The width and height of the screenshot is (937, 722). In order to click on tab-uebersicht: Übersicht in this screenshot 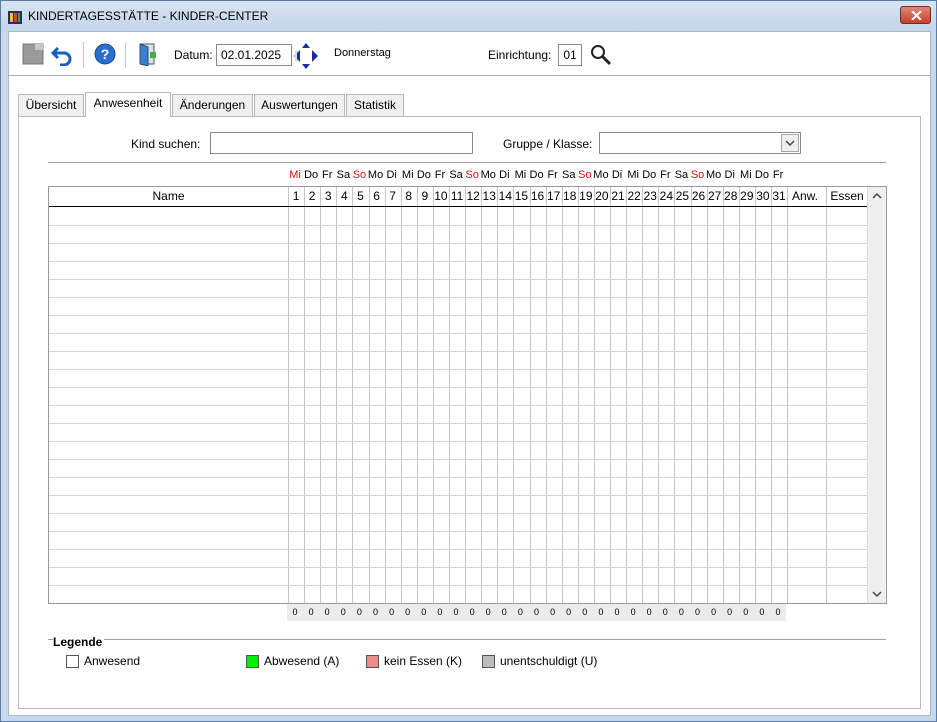, I will do `click(51, 105)`.